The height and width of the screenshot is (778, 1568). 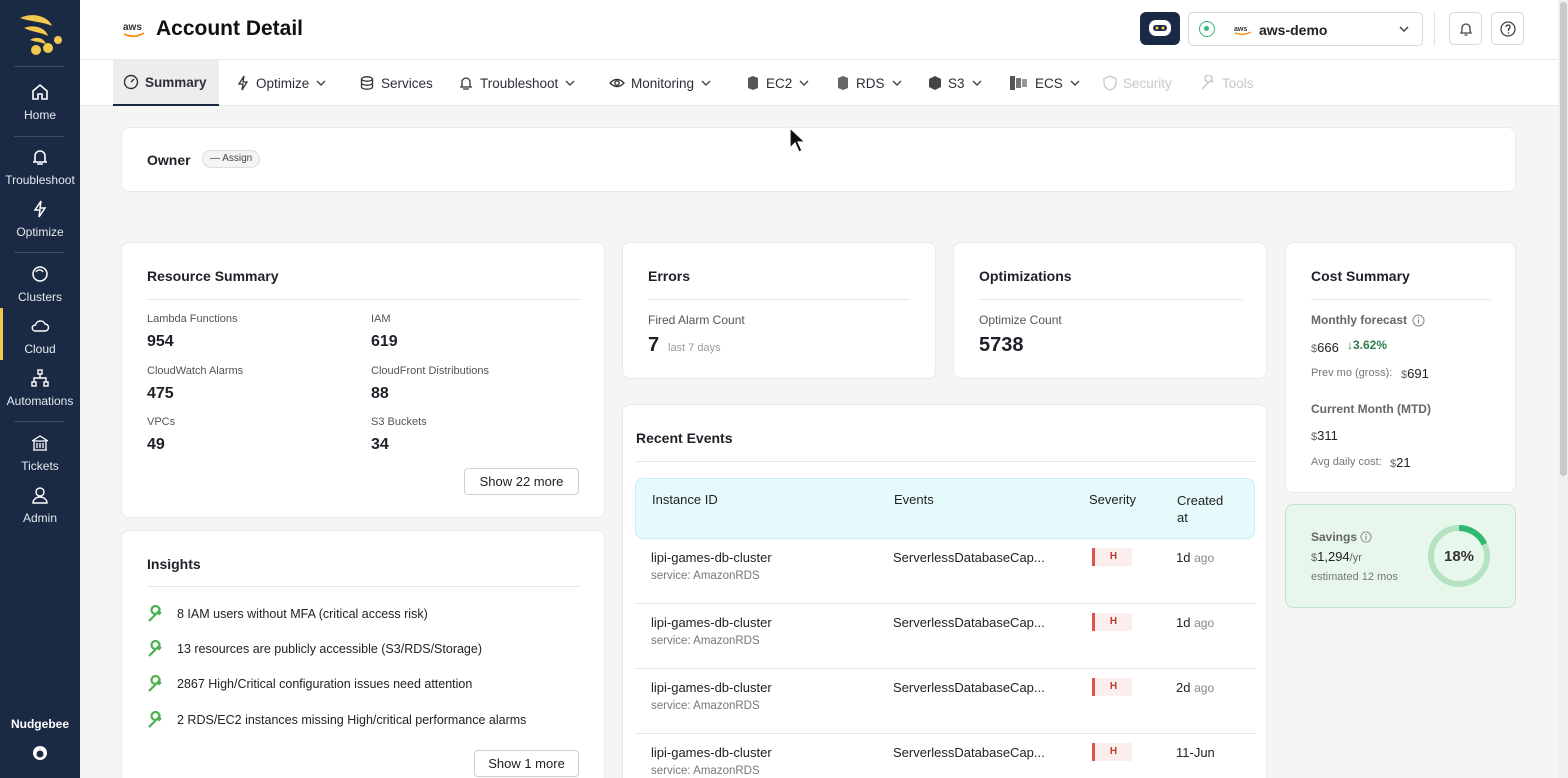 What do you see at coordinates (40, 102) in the screenshot?
I see `sidebar-item-home: Home` at bounding box center [40, 102].